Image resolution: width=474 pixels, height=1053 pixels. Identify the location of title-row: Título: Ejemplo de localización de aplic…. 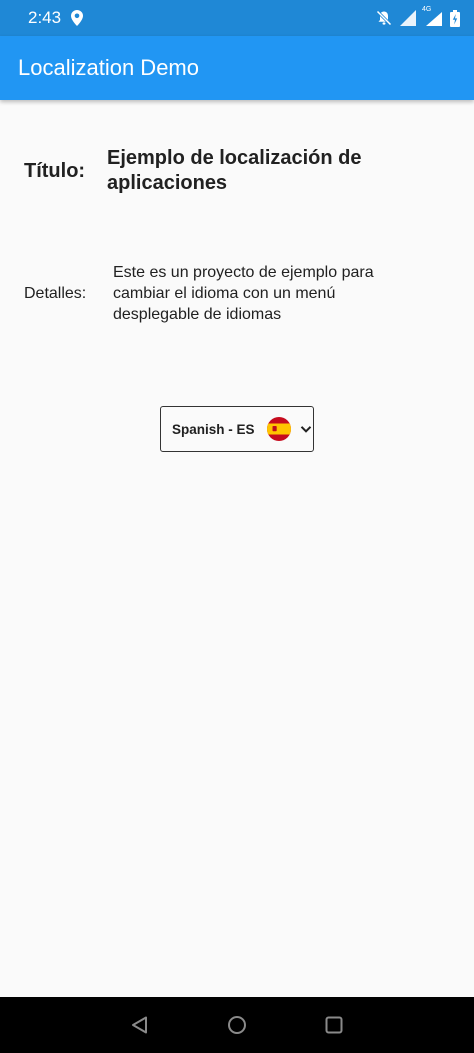
(239, 171).